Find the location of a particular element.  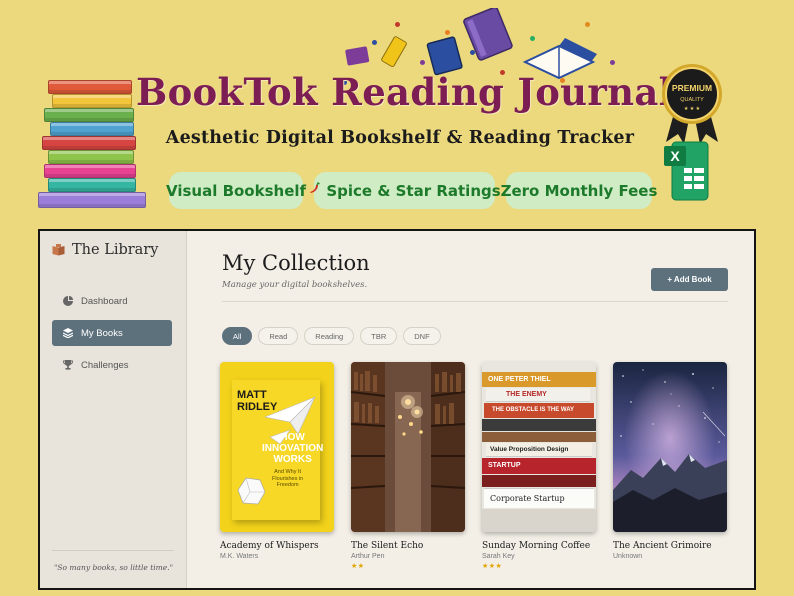

banner-title: BookTok Reading Journal is located at coordinates (405, 92).